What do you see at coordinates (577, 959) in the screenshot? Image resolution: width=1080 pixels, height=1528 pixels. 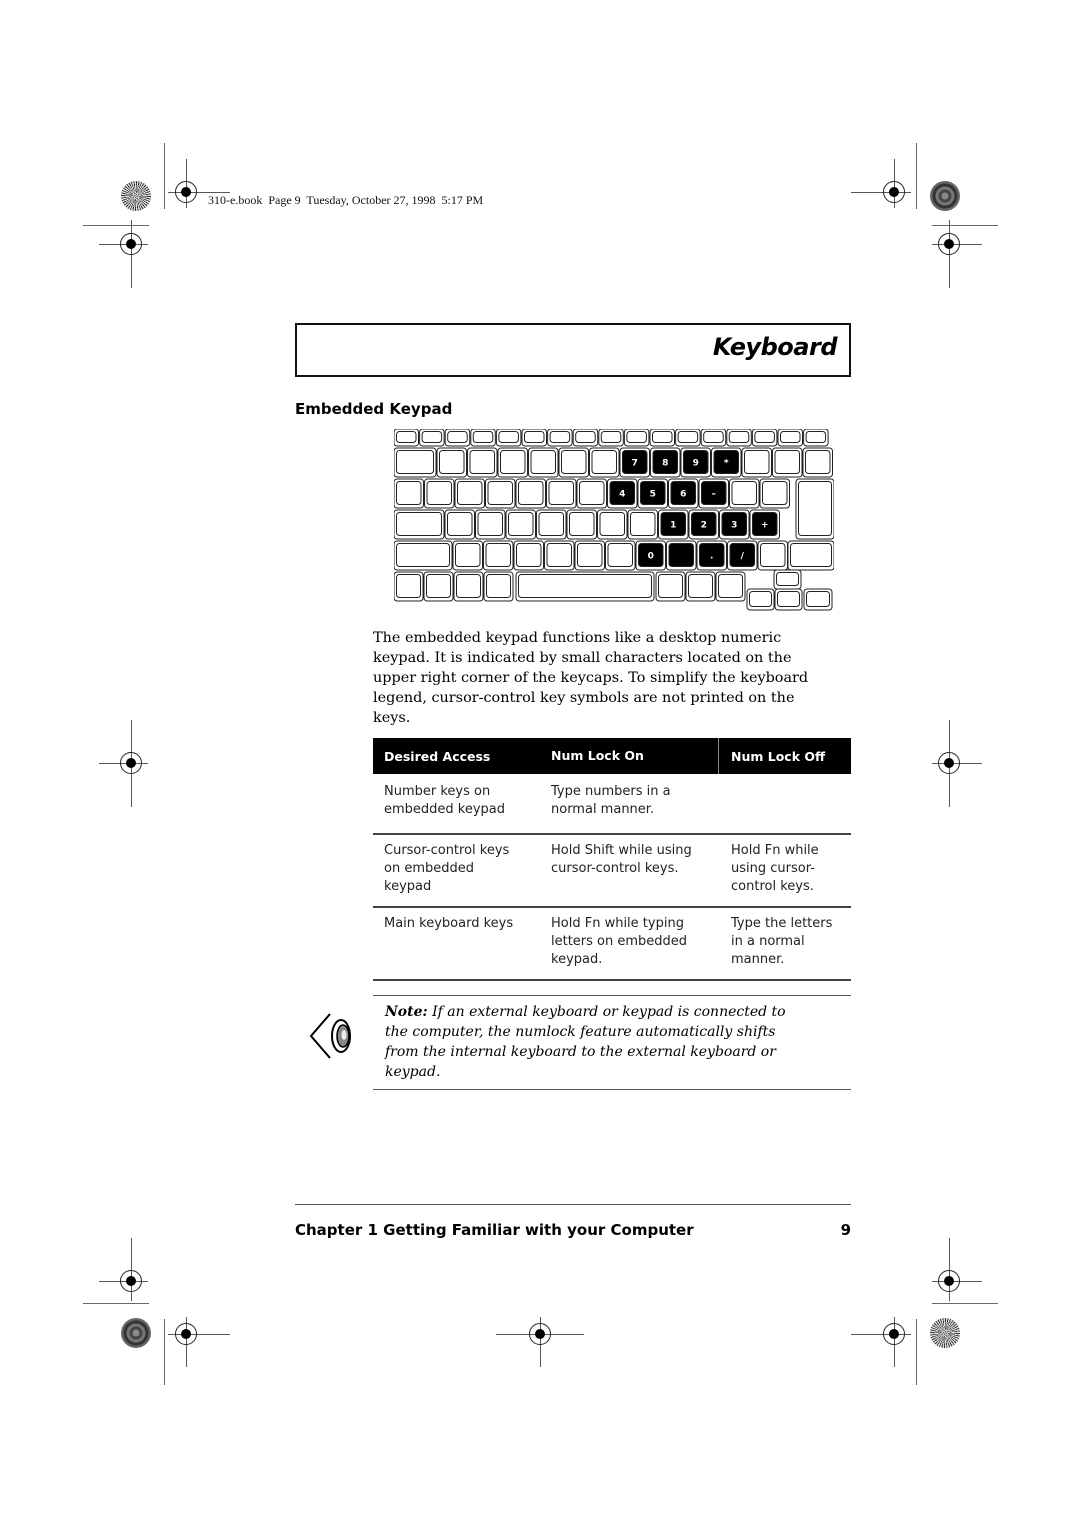 I see `cell-text: keypad.` at bounding box center [577, 959].